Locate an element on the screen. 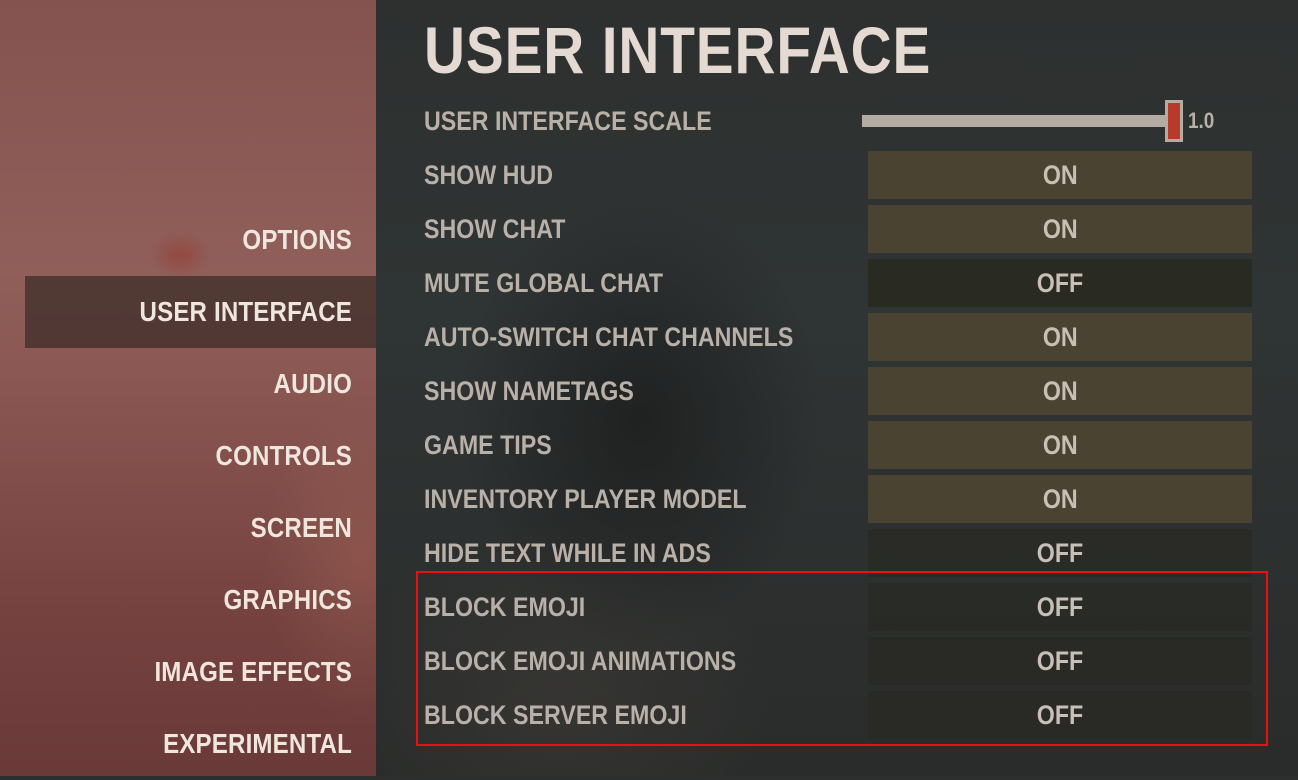 This screenshot has height=780, width=1298. sidebar-item-label: USER INTERFACE is located at coordinates (245, 311).